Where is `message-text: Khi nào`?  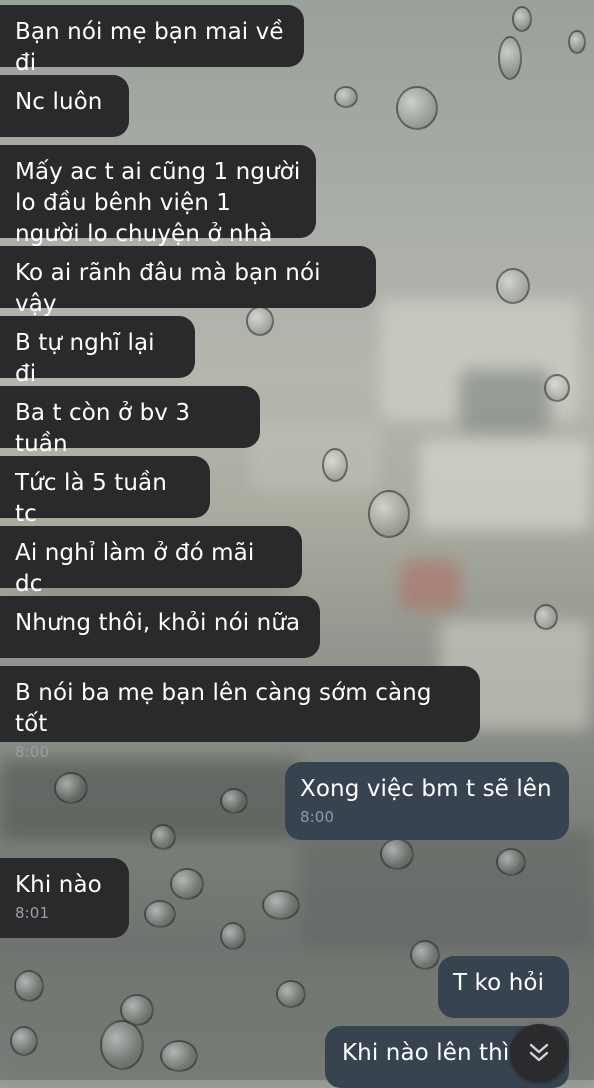
message-text: Khi nào is located at coordinates (58, 885).